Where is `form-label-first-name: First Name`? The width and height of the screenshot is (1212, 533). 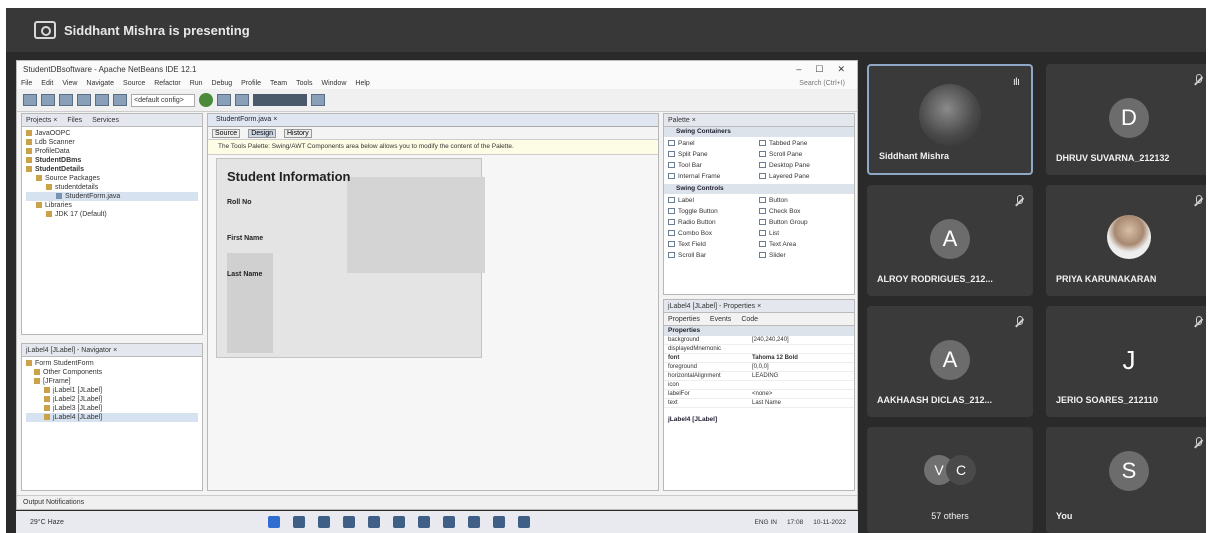
form-label-first-name: First Name is located at coordinates (245, 238).